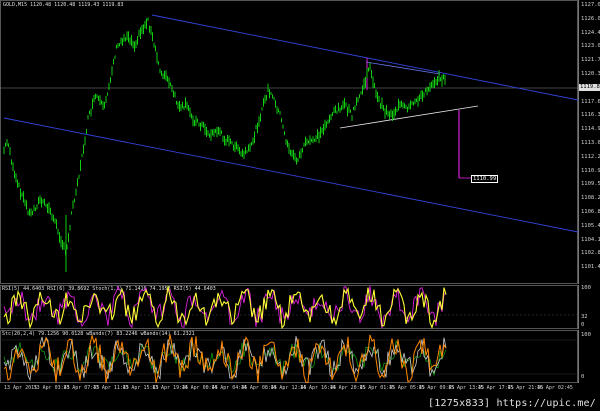 The height and width of the screenshot is (411, 600). What do you see at coordinates (485, 179) in the screenshot?
I see `target-price-label: 1110.99` at bounding box center [485, 179].